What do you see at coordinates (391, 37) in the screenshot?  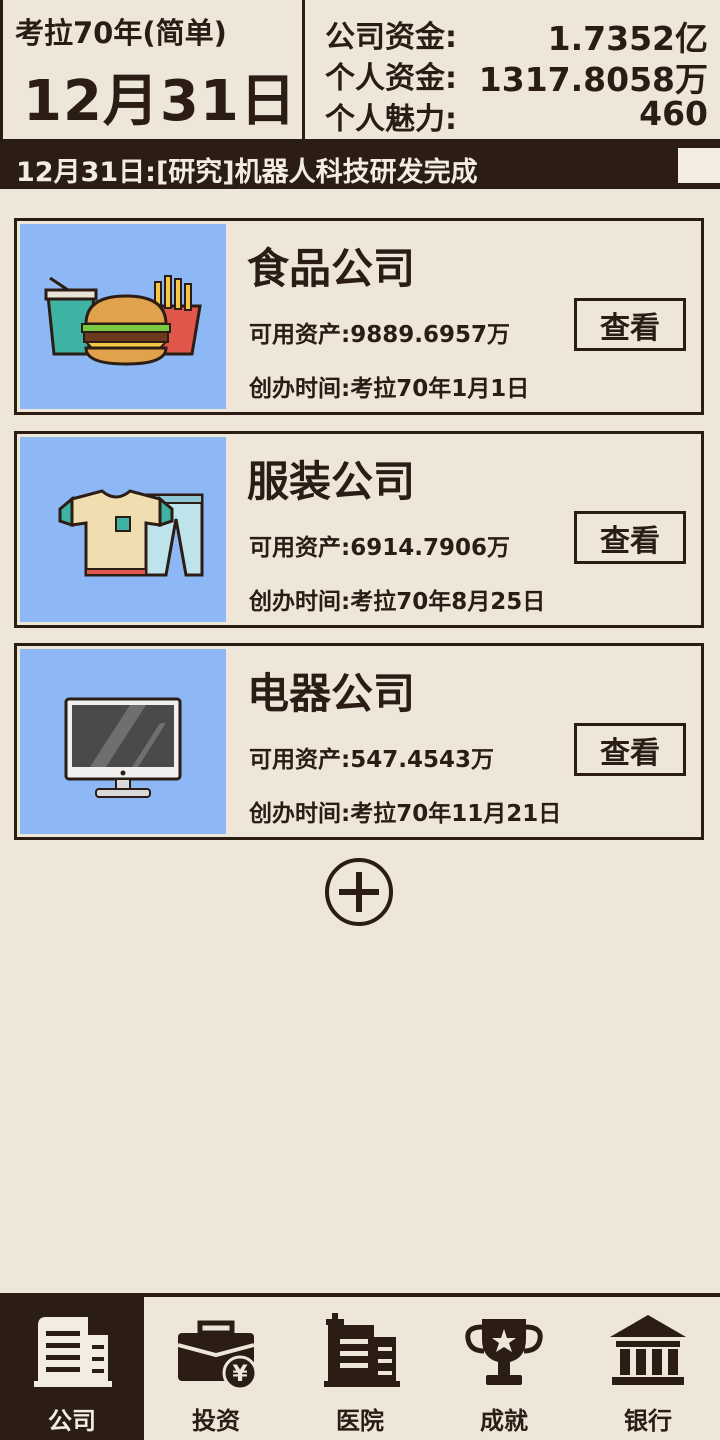 I see `company-funds-label: 公司资金:` at bounding box center [391, 37].